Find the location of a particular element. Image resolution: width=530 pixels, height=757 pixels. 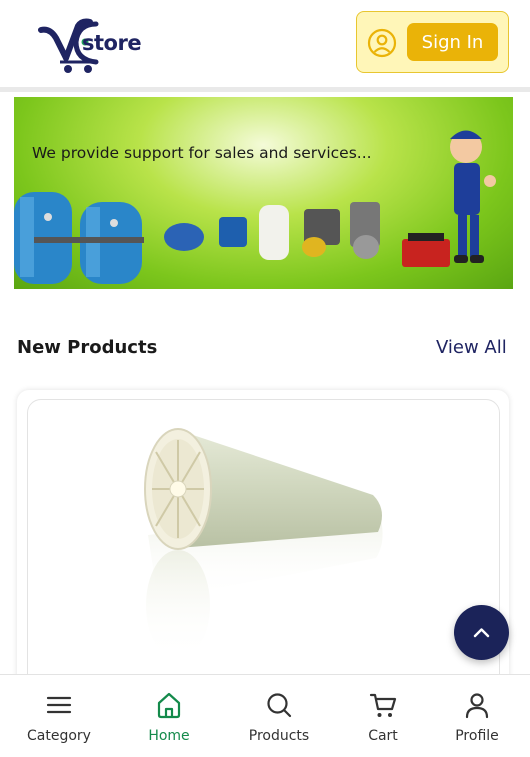

signin-panel: Sign In is located at coordinates (432, 42).